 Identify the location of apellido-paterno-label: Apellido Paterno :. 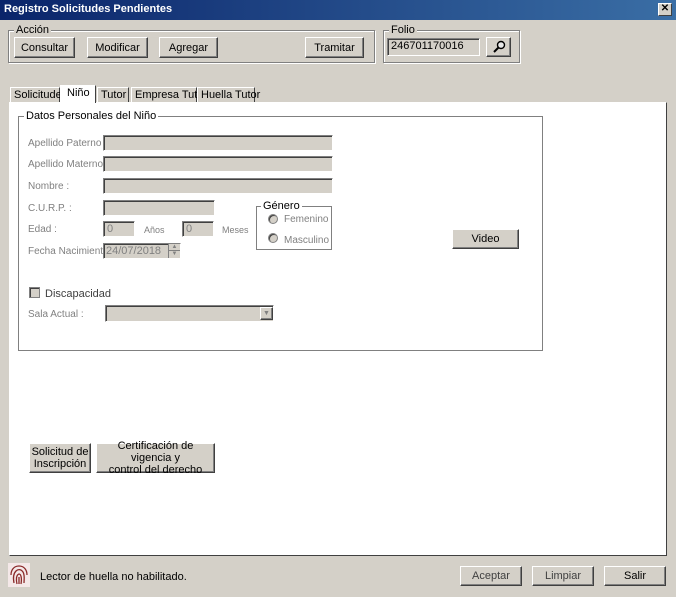
(67, 143).